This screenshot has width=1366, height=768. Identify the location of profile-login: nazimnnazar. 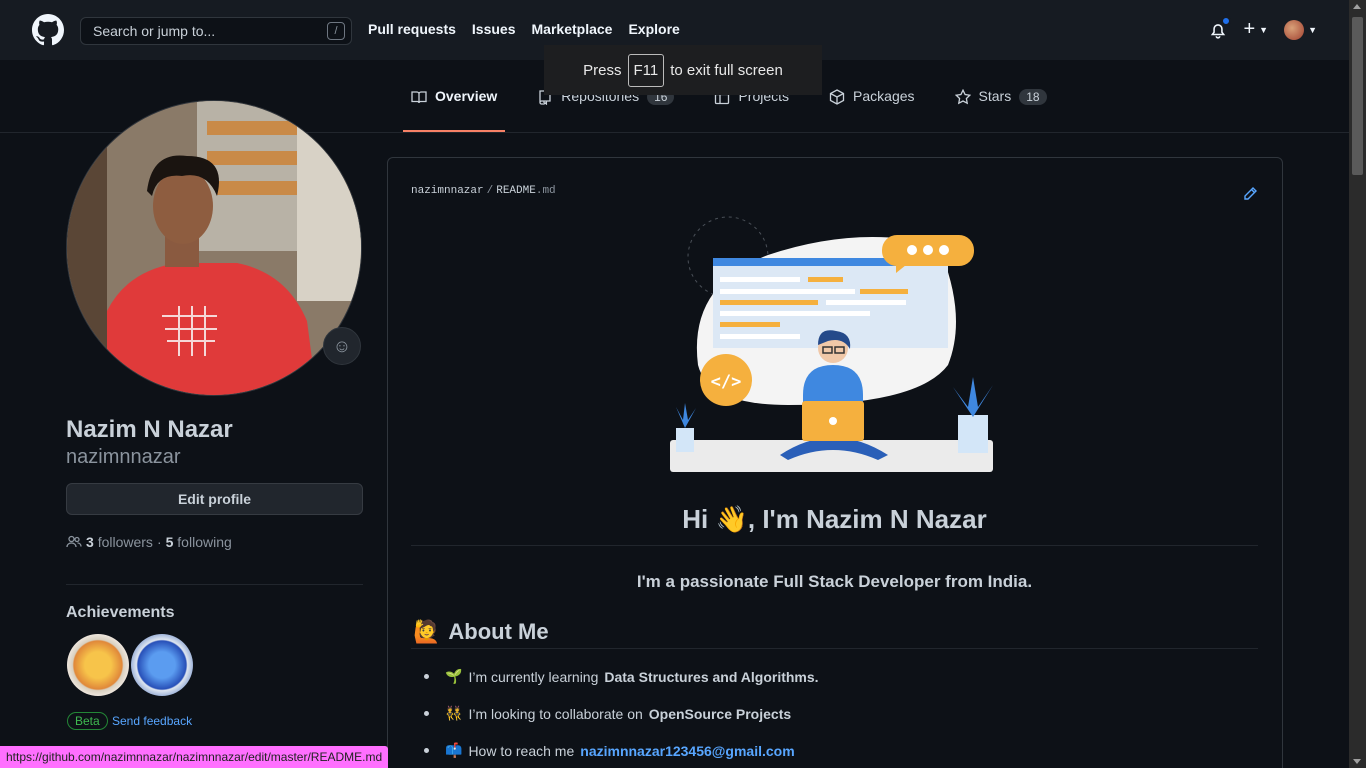
(123, 457).